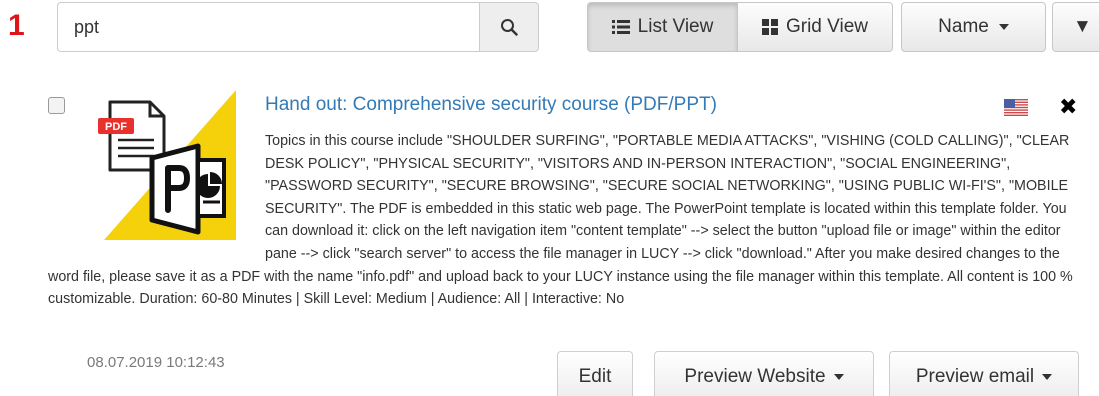  I want to click on preview-email-label: Preview email, so click(975, 376).